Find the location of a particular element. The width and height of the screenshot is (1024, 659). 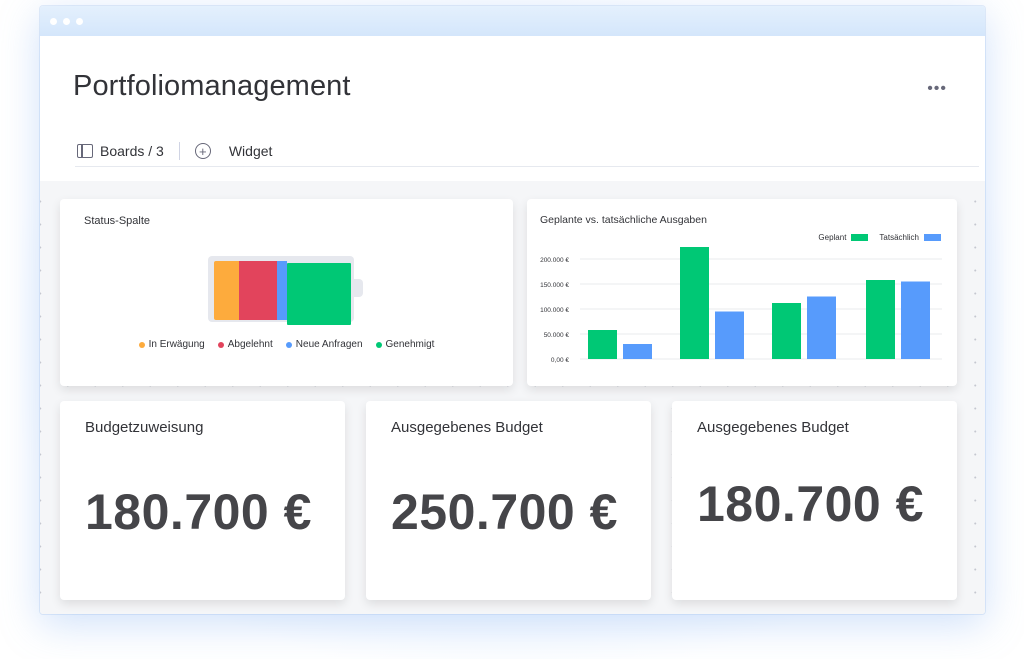

y-tick-label: 100.000 € is located at coordinates (554, 310).